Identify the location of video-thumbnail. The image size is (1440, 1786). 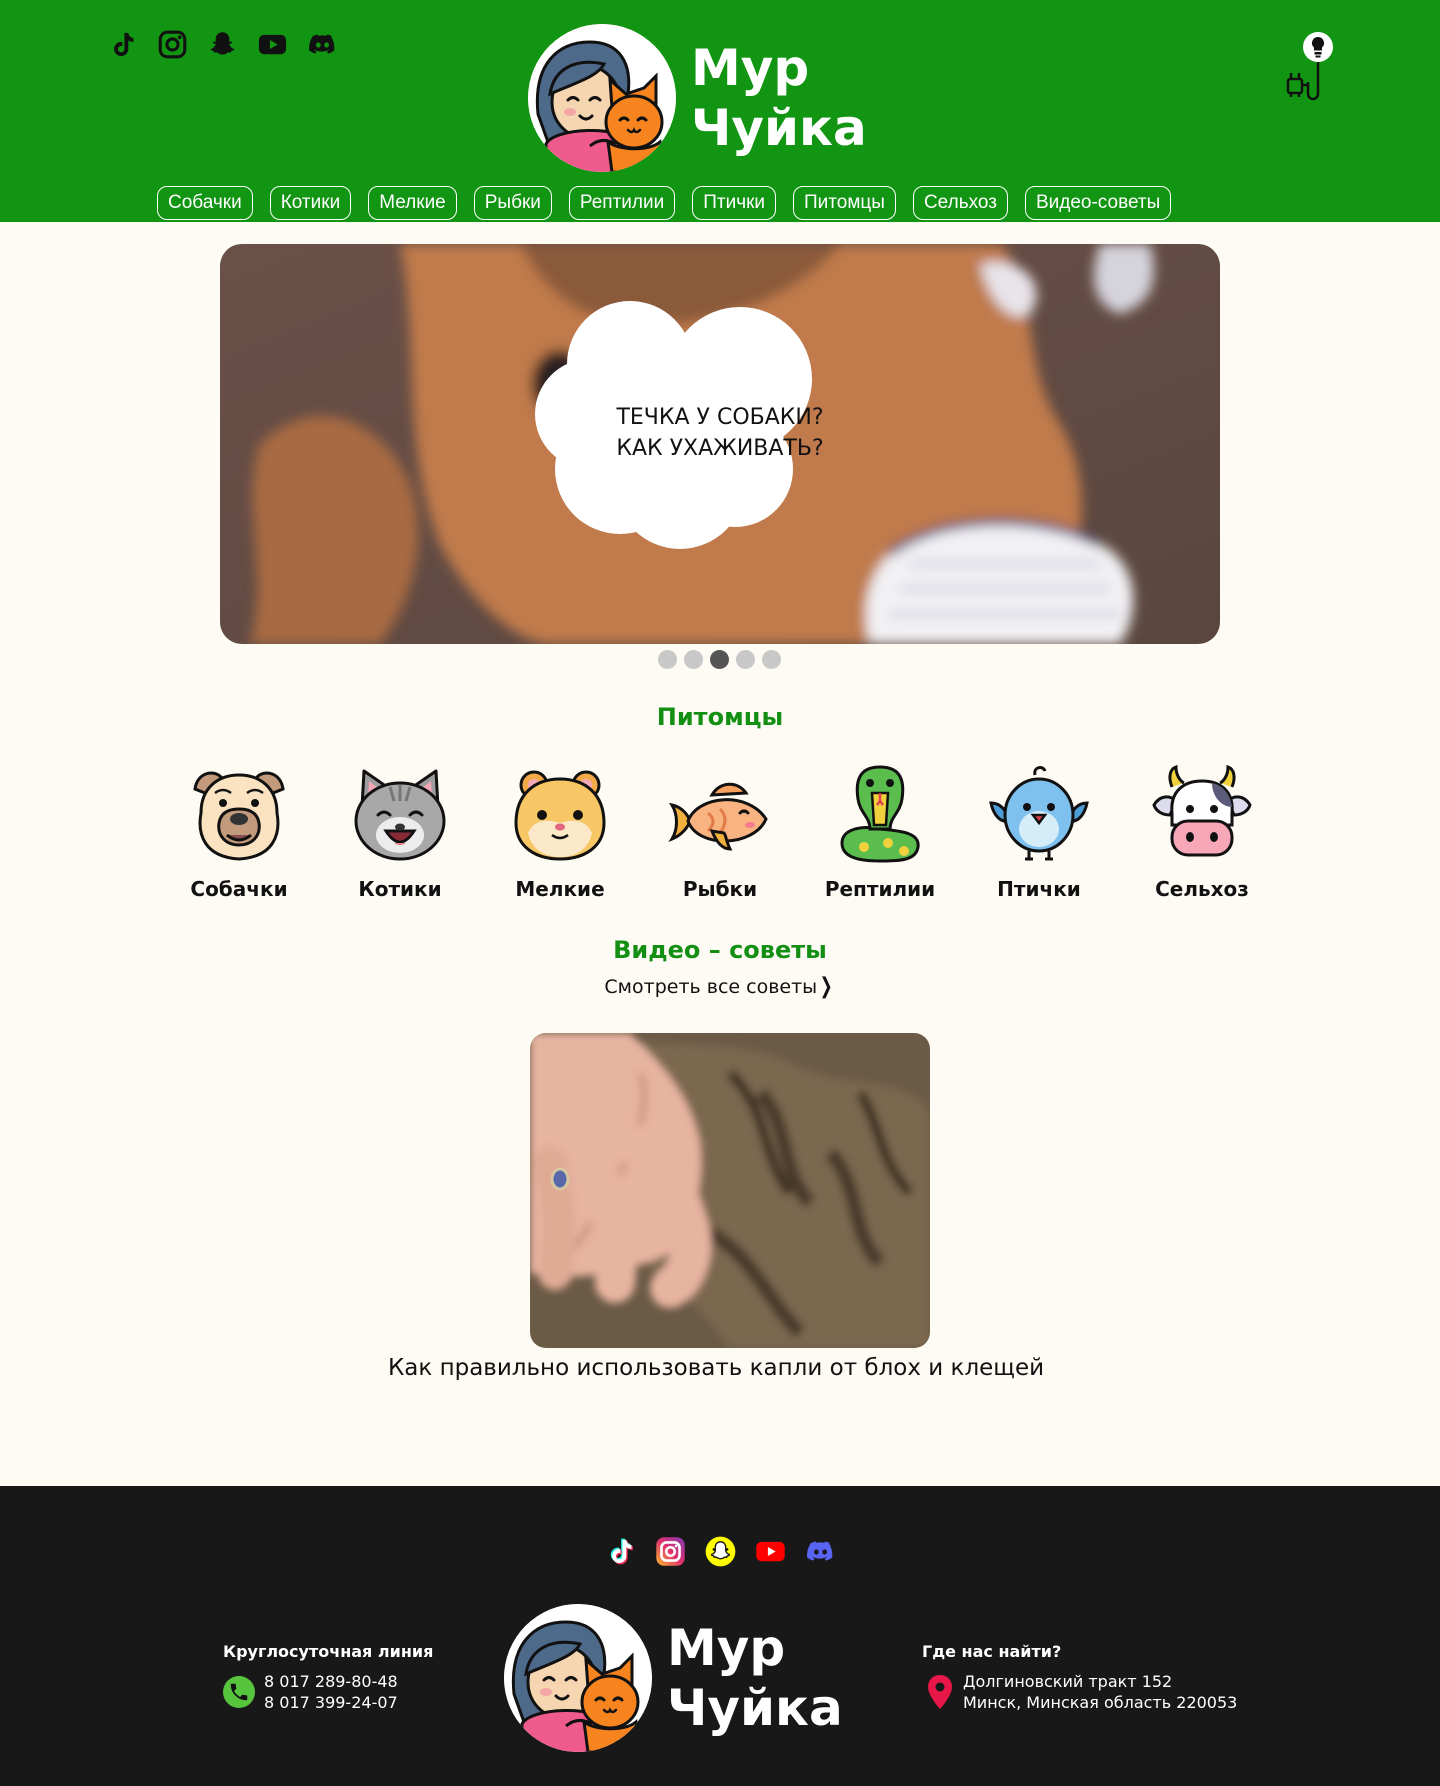
(730, 1190).